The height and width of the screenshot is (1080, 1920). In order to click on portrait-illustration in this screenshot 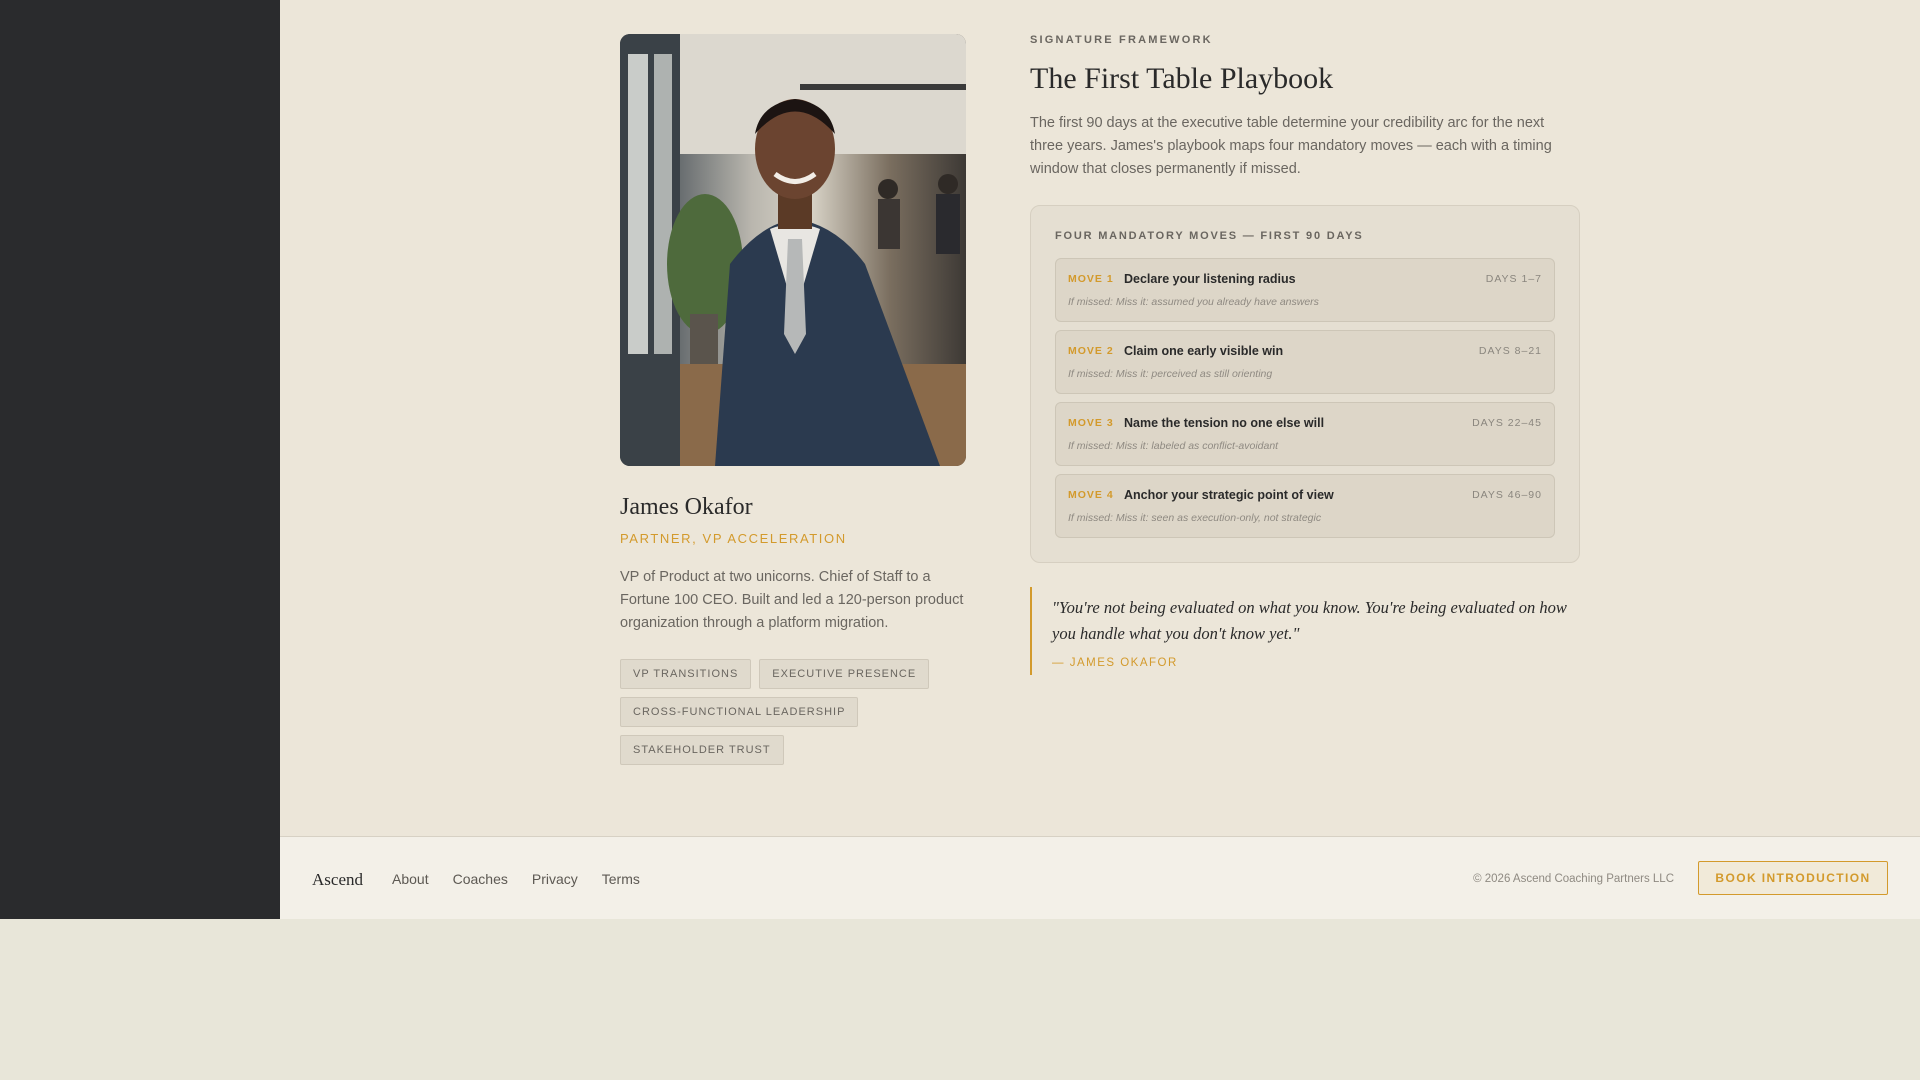, I will do `click(793, 250)`.